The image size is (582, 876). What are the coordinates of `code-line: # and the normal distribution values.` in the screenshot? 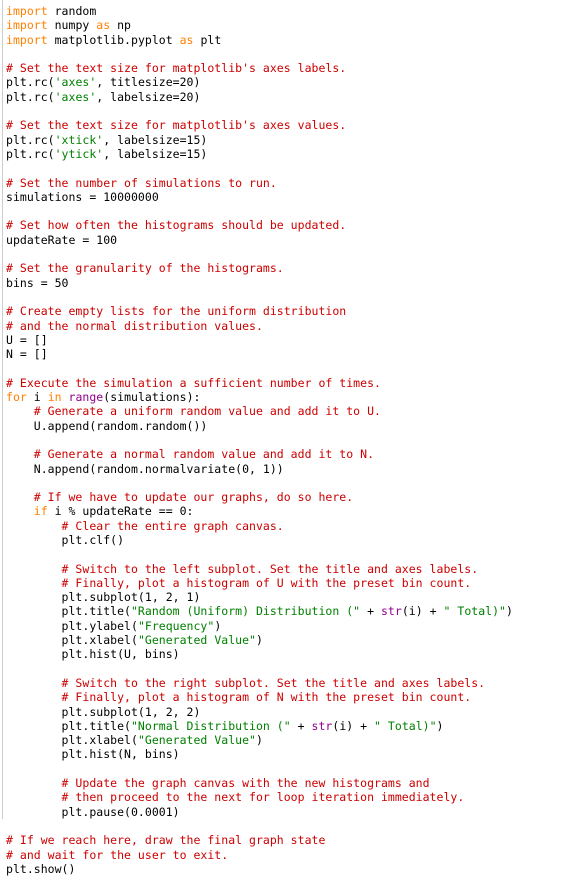 It's located at (294, 326).